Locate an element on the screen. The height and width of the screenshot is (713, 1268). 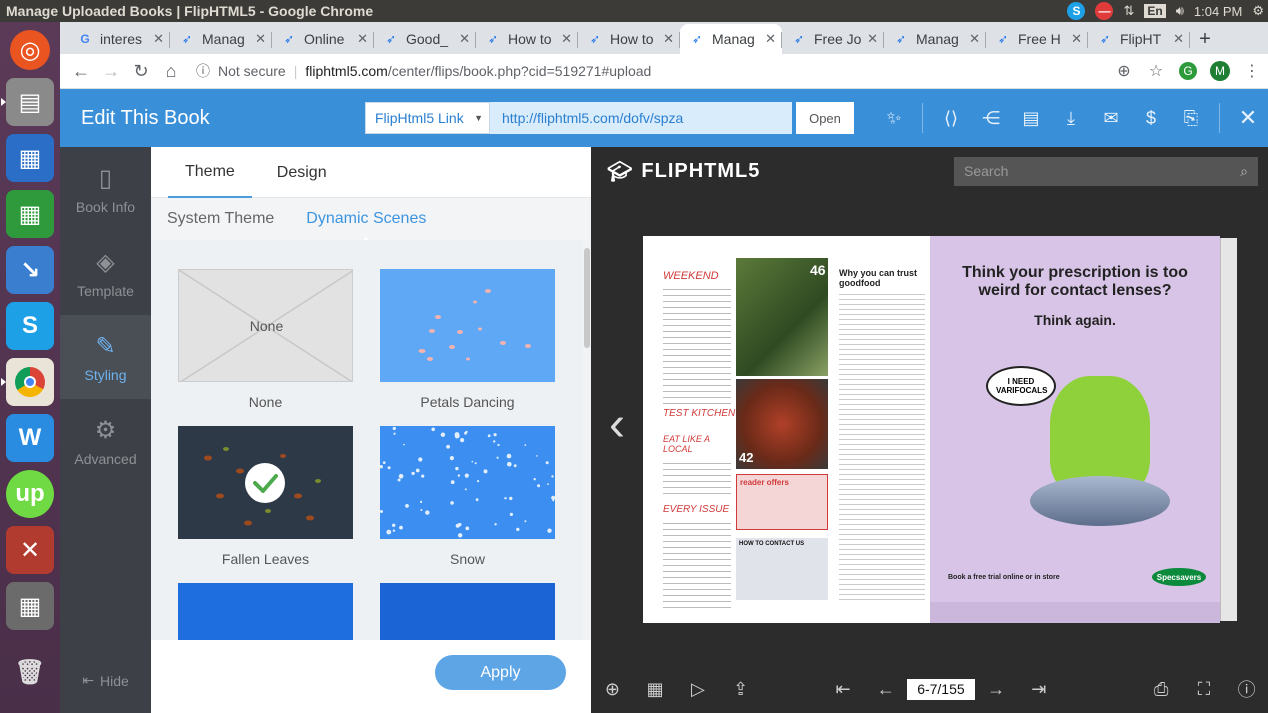
forward-button: → is located at coordinates (111, 71).